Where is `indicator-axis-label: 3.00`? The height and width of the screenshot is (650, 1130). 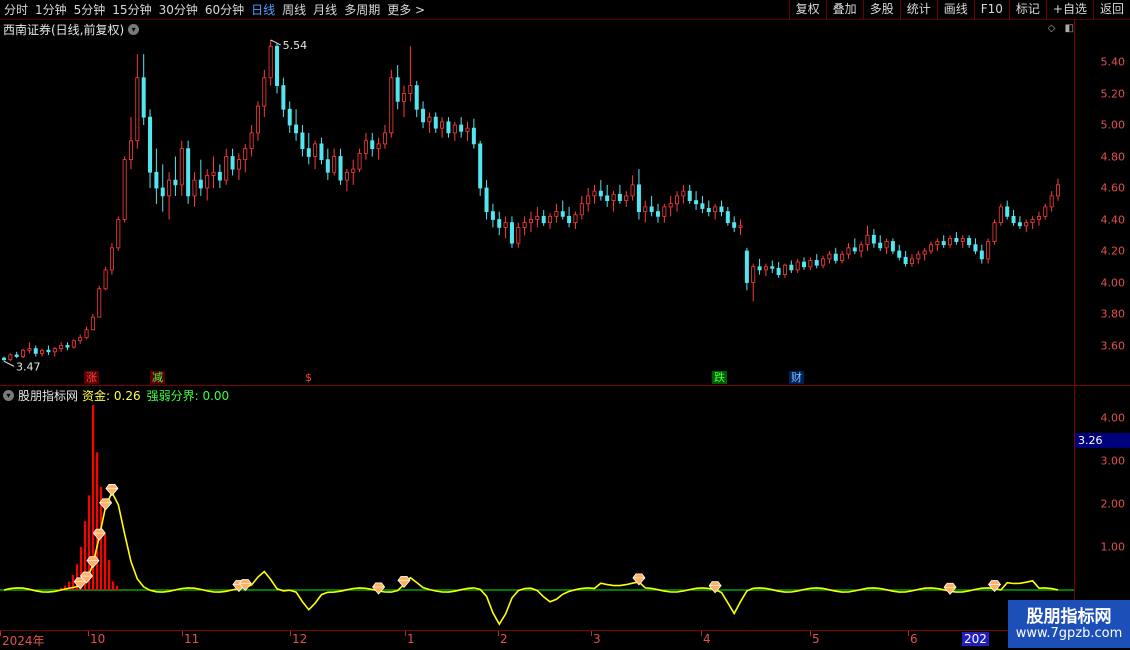 indicator-axis-label: 3.00 is located at coordinates (1113, 461).